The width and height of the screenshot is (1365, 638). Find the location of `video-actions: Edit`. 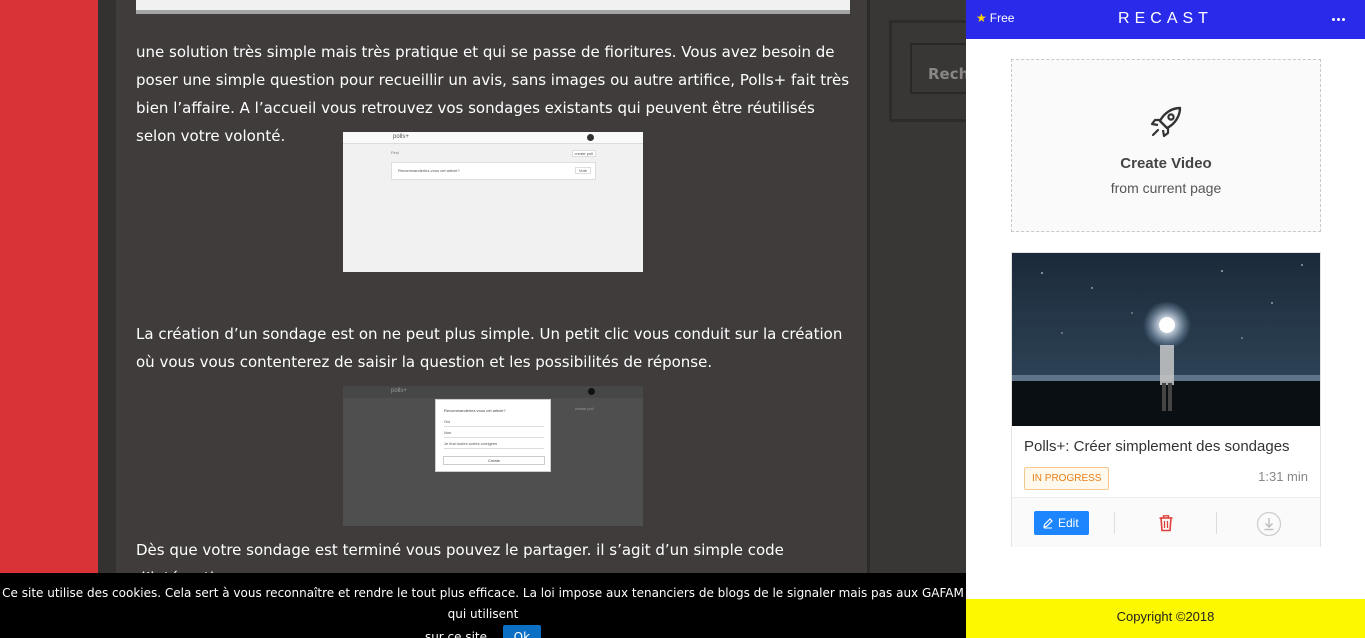

video-actions: Edit is located at coordinates (1166, 522).